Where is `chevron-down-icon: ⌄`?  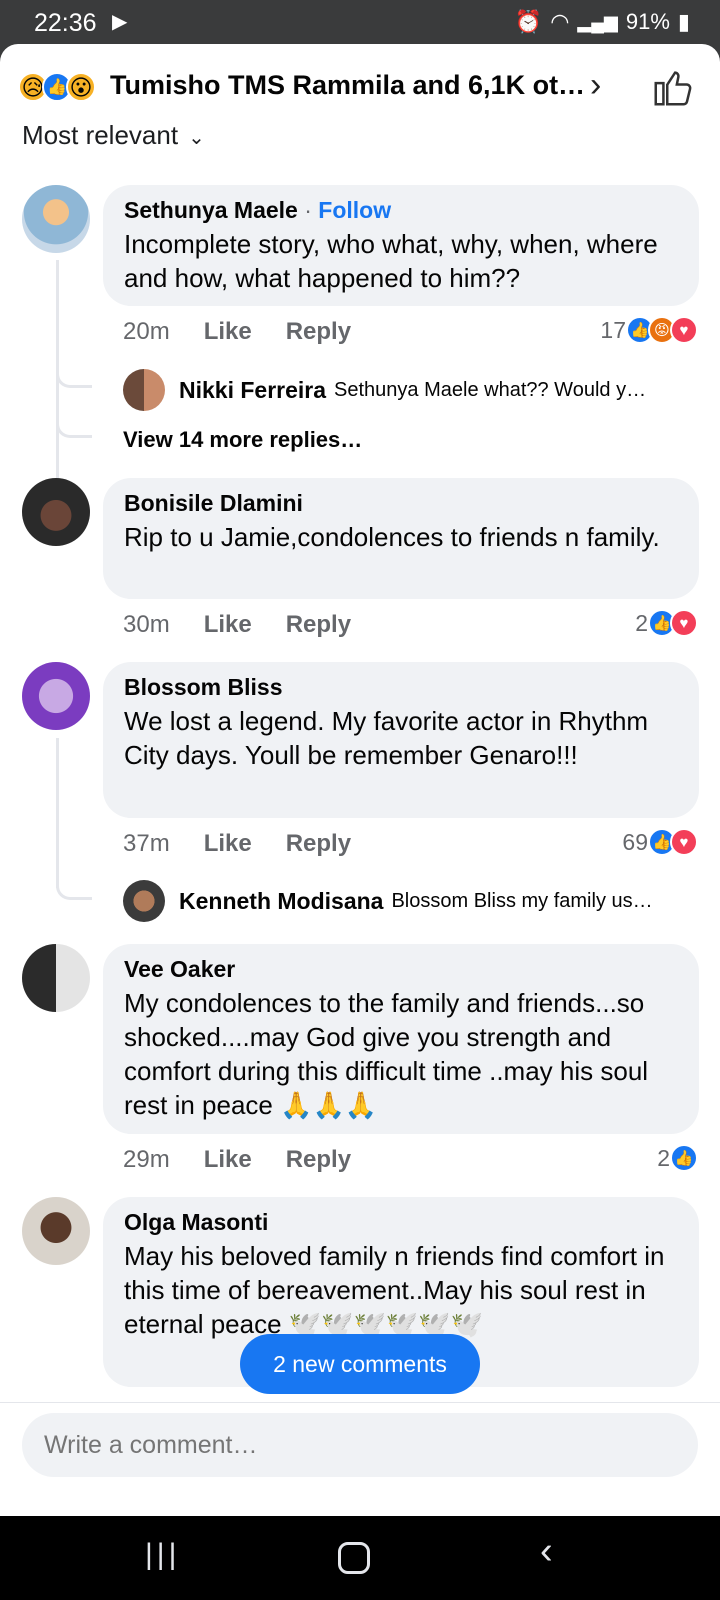 chevron-down-icon: ⌄ is located at coordinates (196, 138).